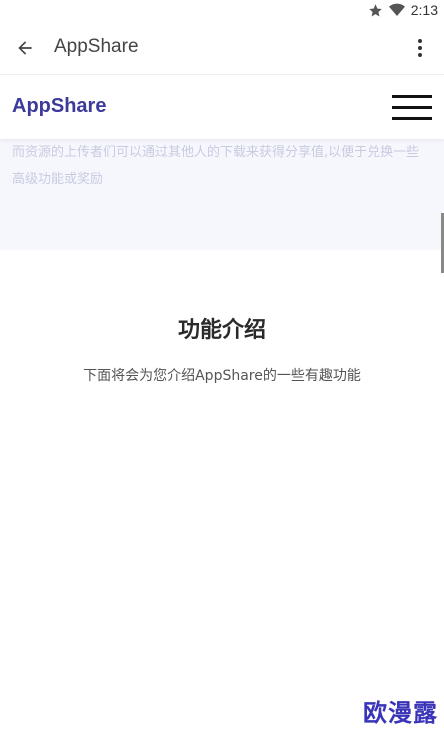  Describe the element at coordinates (222, 107) in the screenshot. I see `site-header: AppShare` at that location.